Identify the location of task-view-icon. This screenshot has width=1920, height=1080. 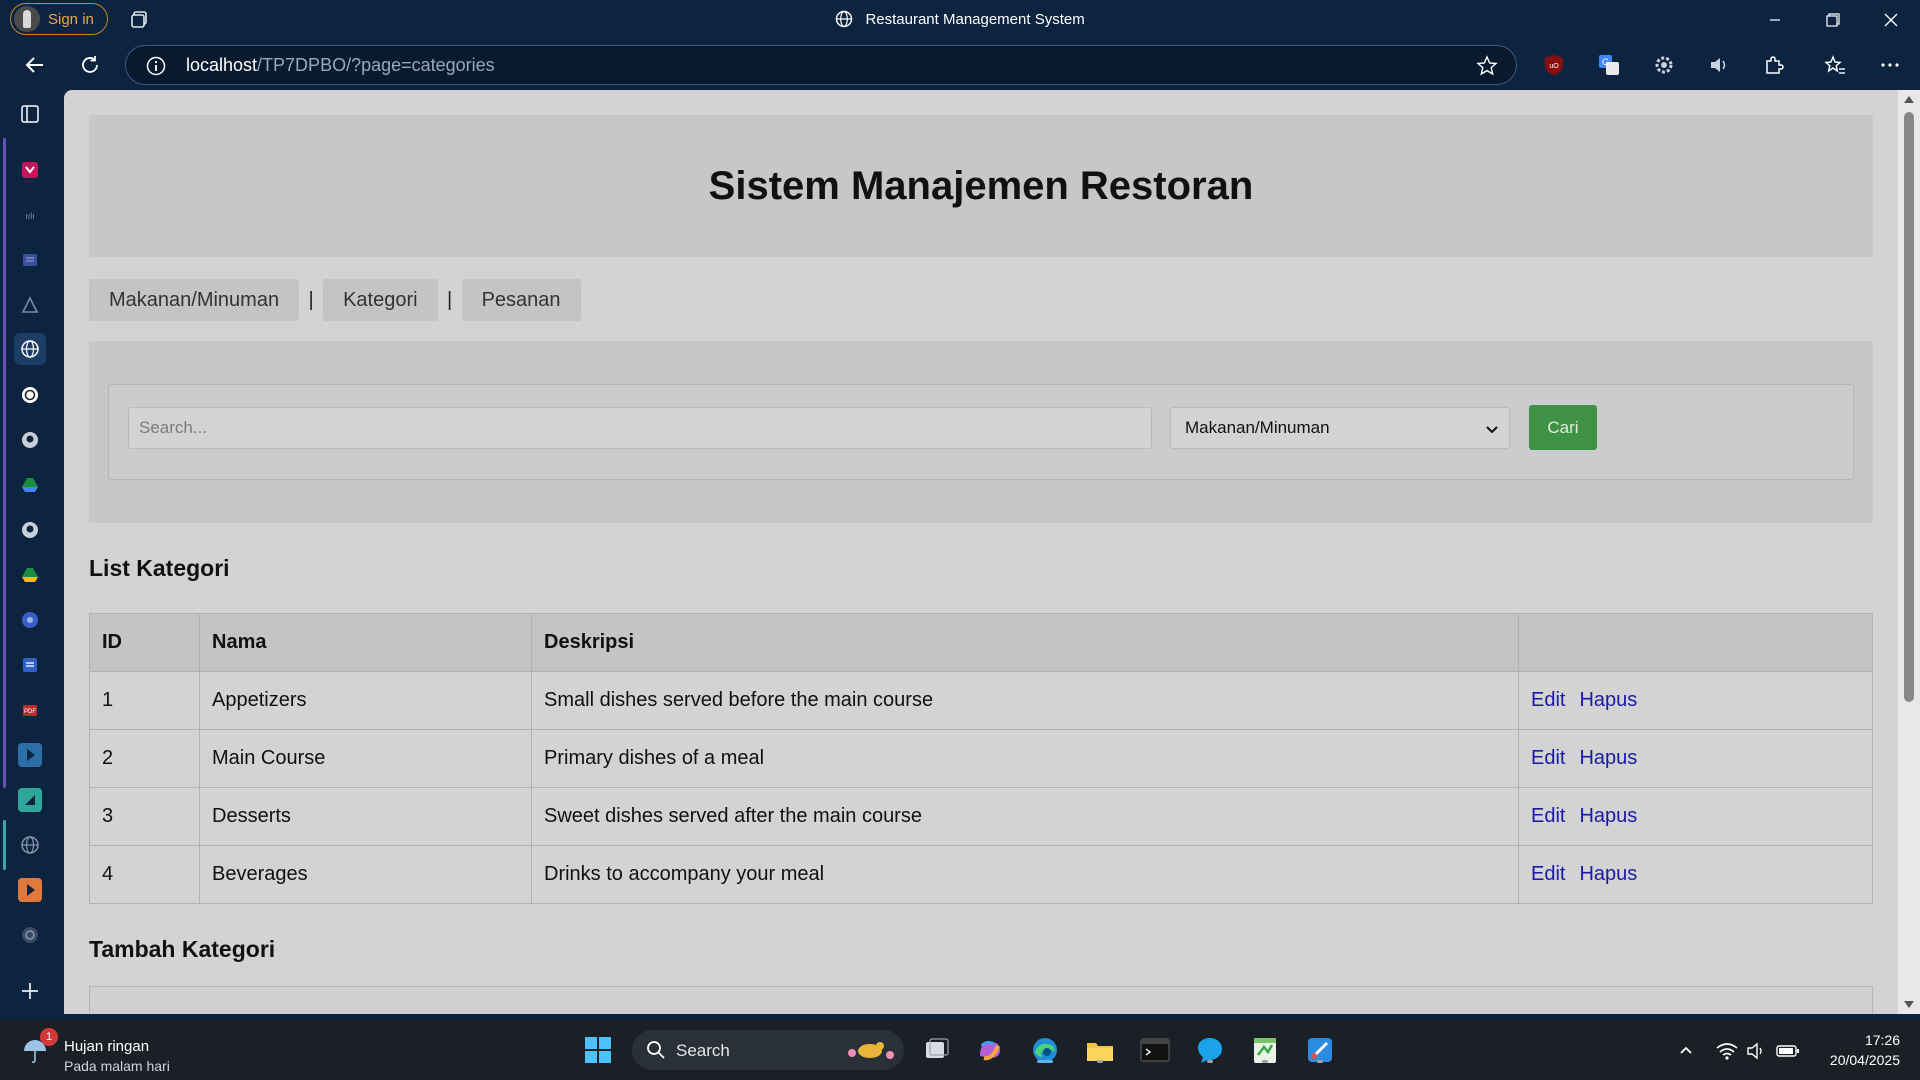
(936, 1050).